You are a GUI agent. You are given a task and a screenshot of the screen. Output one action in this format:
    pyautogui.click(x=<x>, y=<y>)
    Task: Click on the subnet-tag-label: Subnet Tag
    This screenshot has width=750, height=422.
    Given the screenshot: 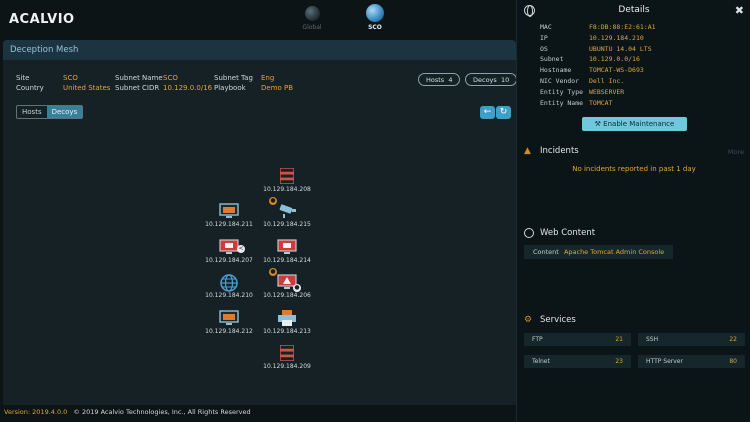 What is the action you would take?
    pyautogui.click(x=233, y=78)
    